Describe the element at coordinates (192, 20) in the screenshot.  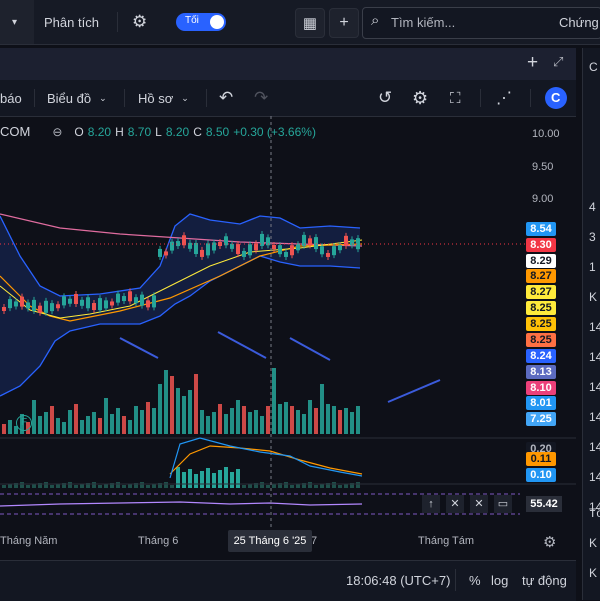
I see `theme-toggle-label: Tối` at that location.